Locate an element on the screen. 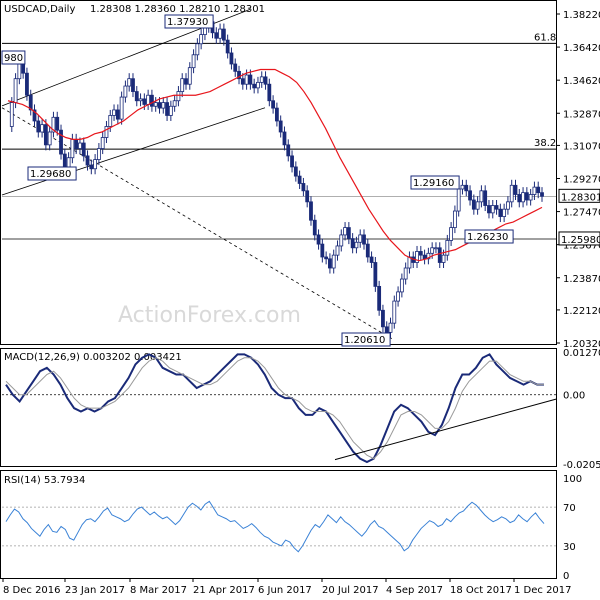  macd-trendline is located at coordinates (445, 429).